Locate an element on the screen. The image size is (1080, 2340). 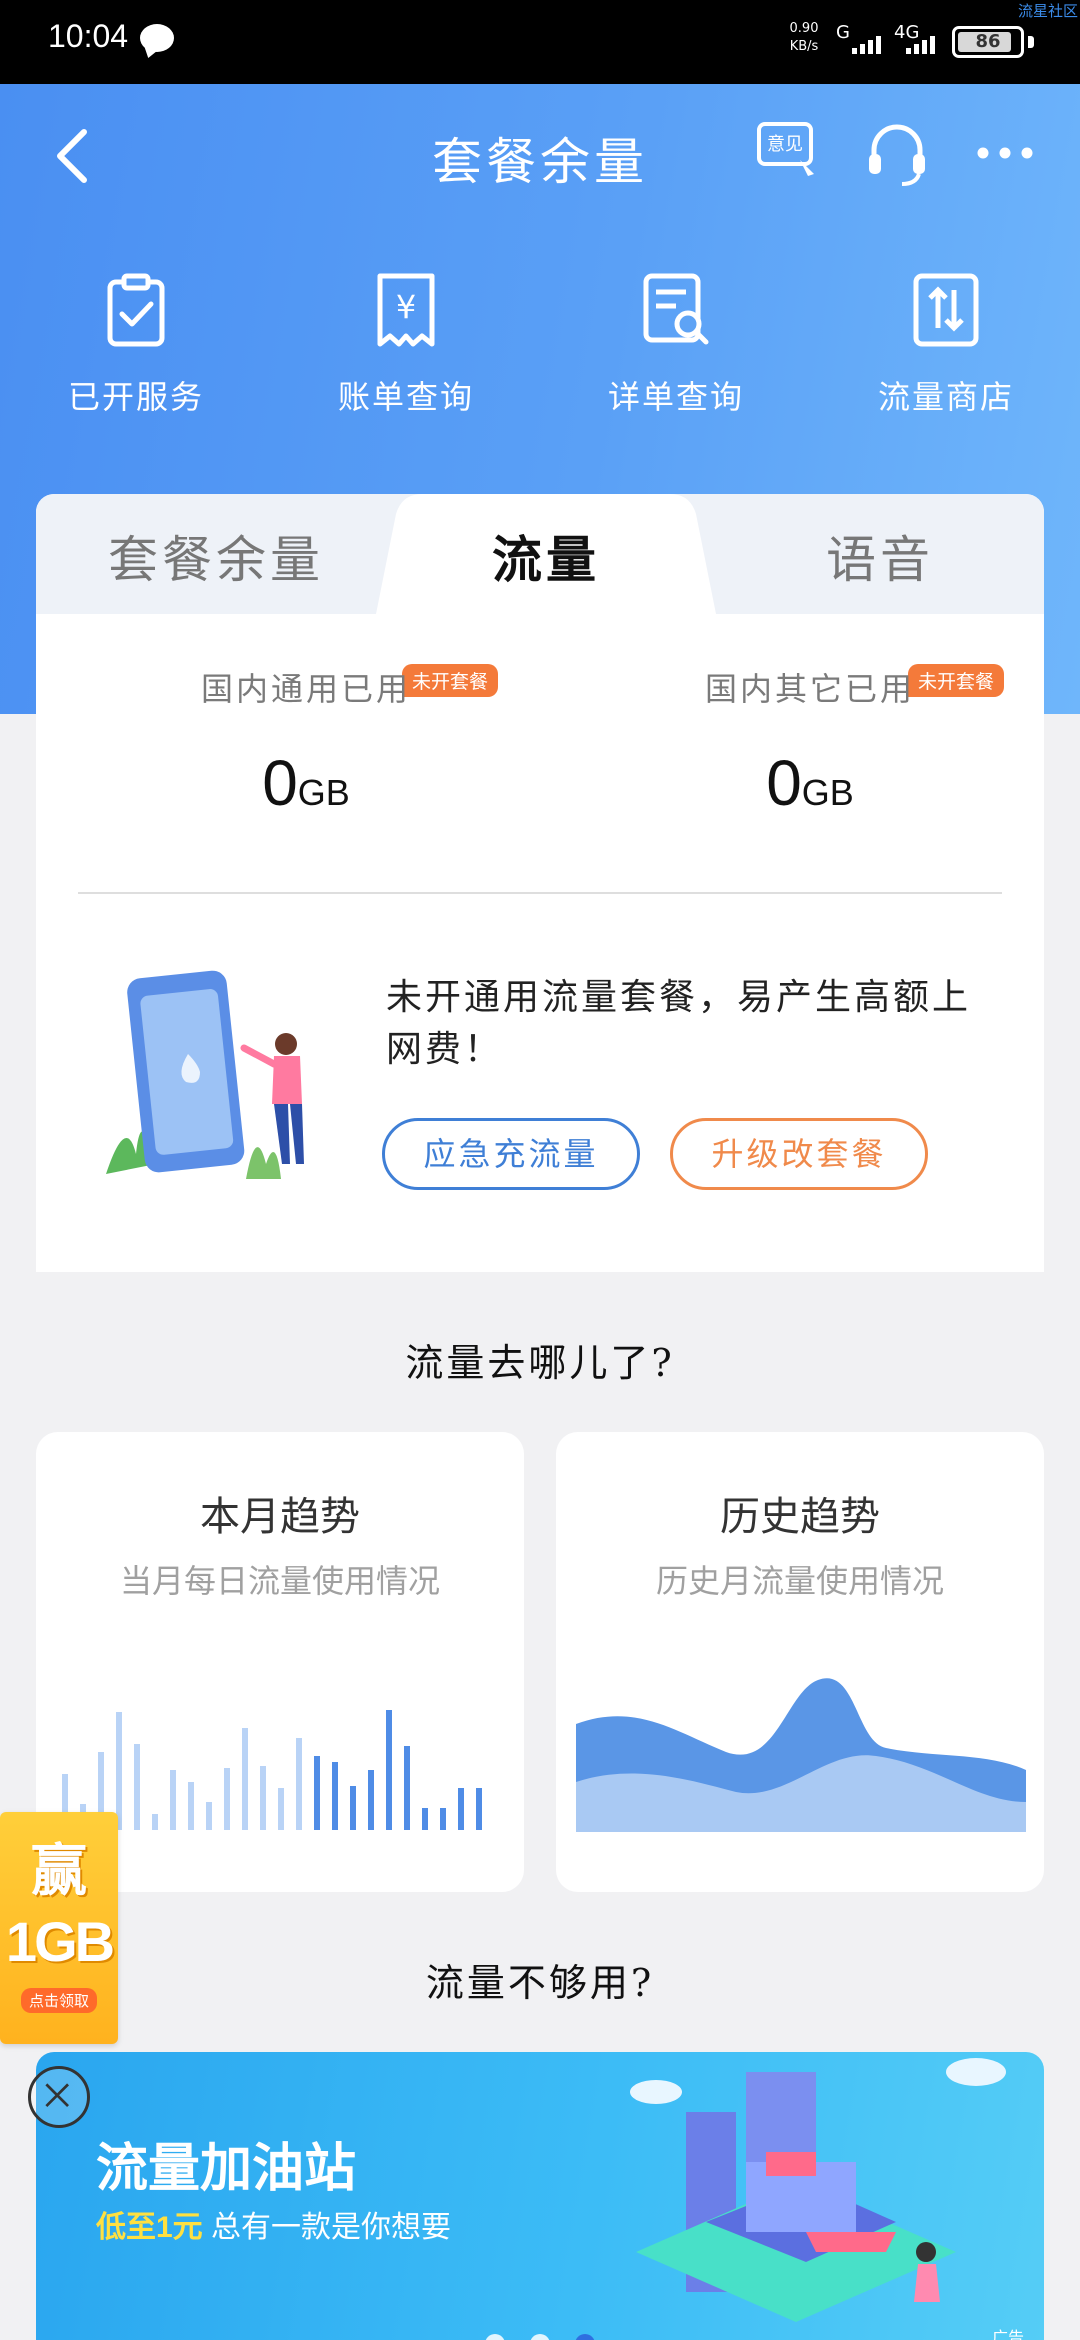
history-area-chart-icon is located at coordinates (801, 1755).